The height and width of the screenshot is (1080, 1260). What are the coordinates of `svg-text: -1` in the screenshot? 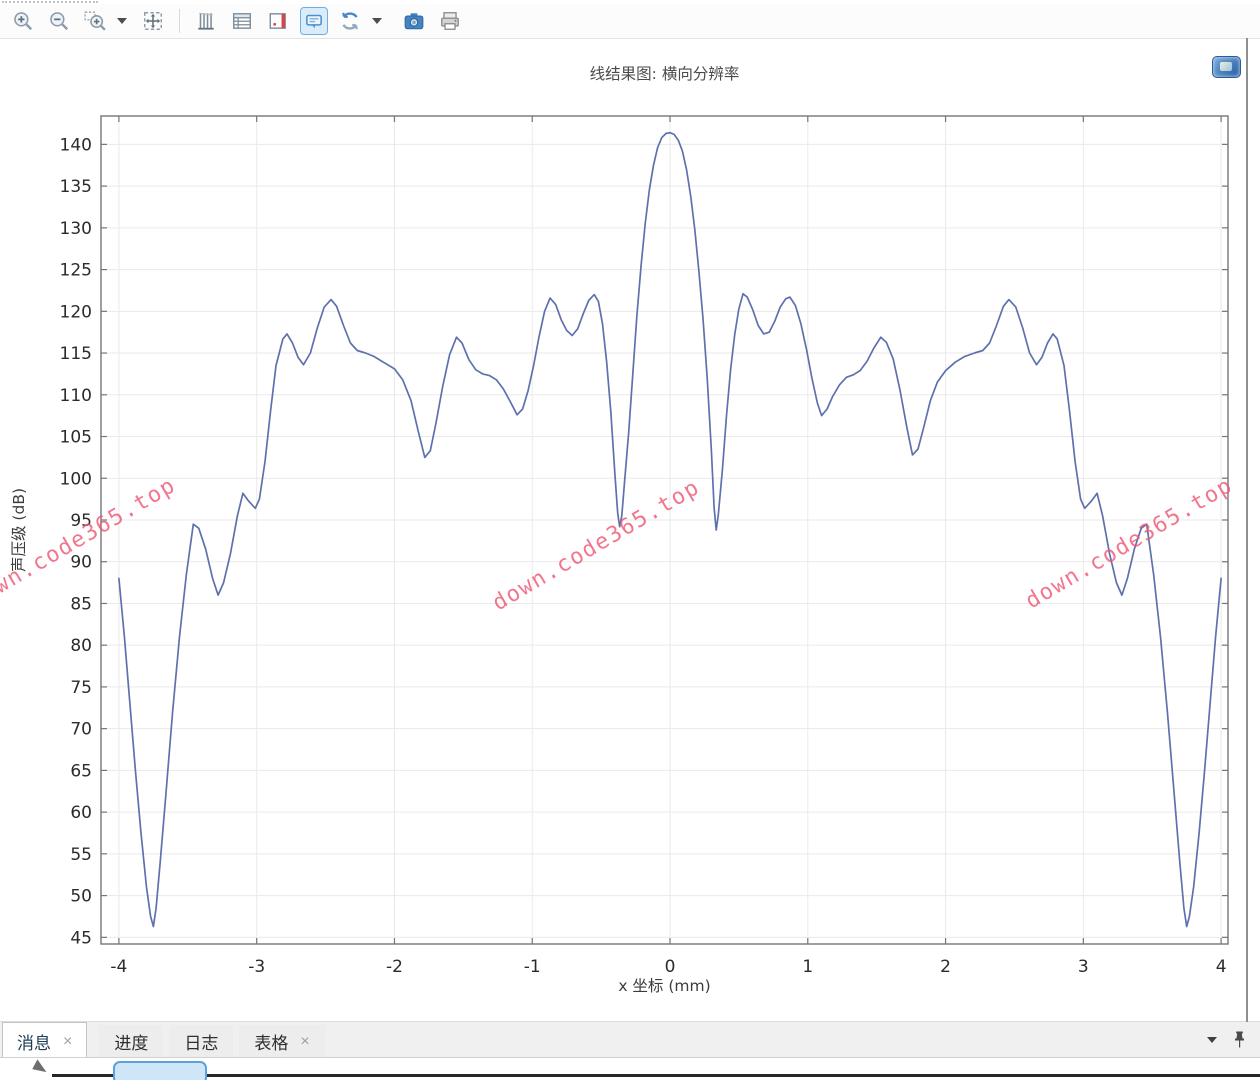 It's located at (532, 967).